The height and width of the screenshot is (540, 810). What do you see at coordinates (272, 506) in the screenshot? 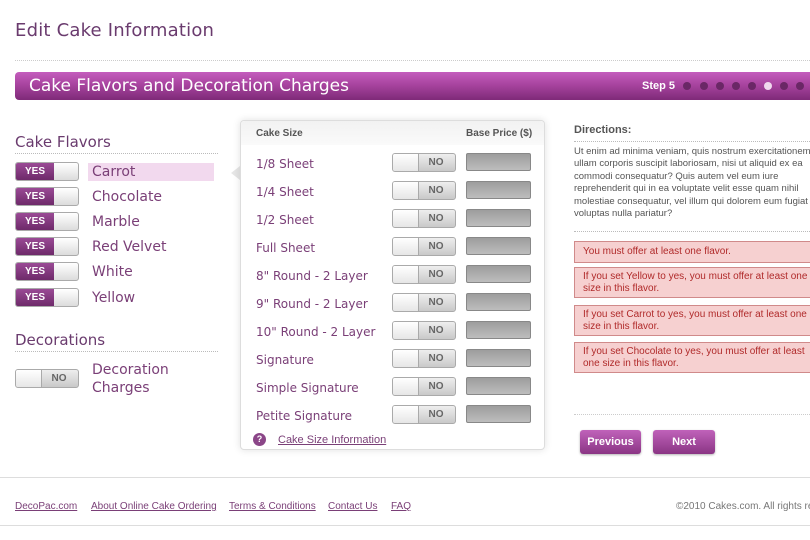
I see `footer-link: Terms & Conditions` at bounding box center [272, 506].